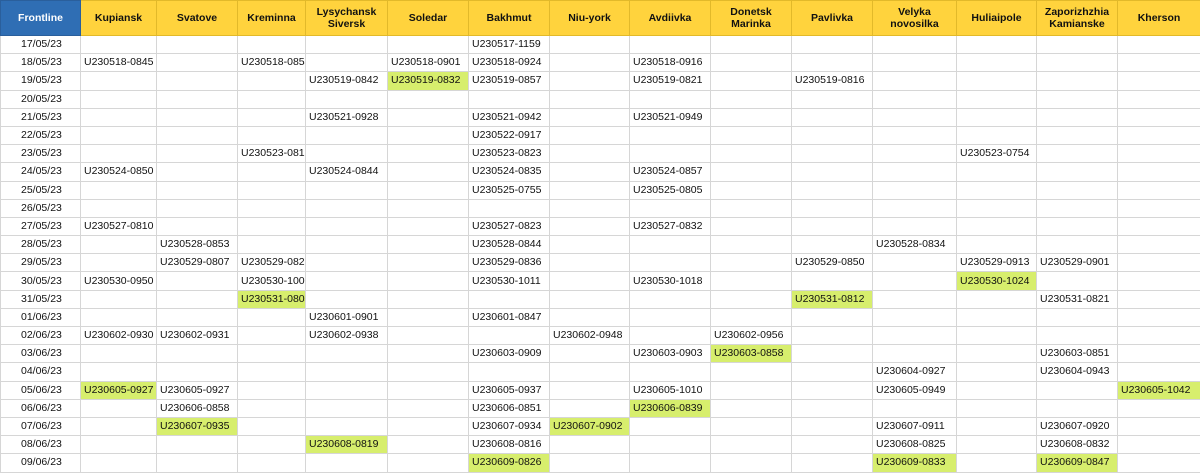 This screenshot has width=1200, height=473. Describe the element at coordinates (347, 18) in the screenshot. I see `column-header-lysychansk-siversk: Lysychansk Siversk` at that location.